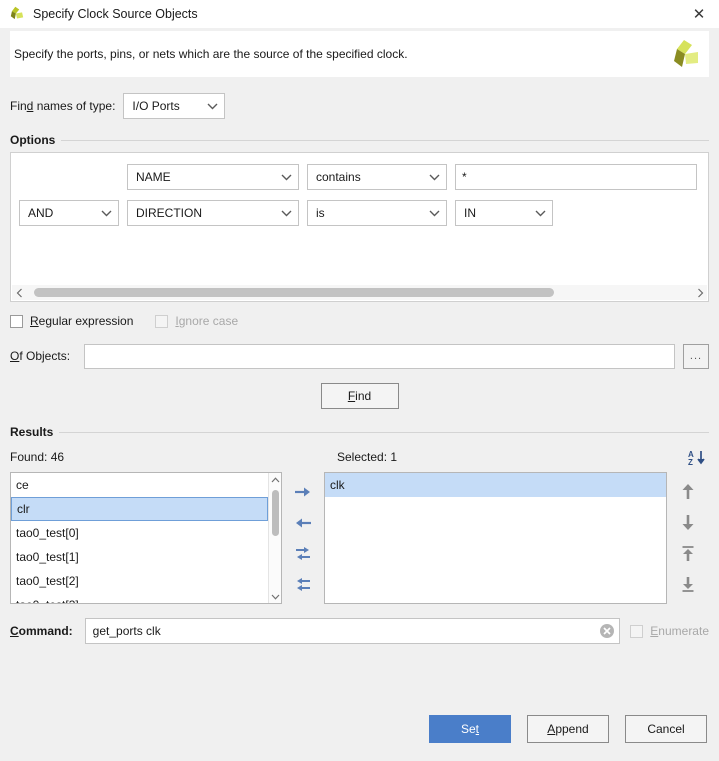  What do you see at coordinates (33, 140) in the screenshot?
I see `options-group-title: Options` at bounding box center [33, 140].